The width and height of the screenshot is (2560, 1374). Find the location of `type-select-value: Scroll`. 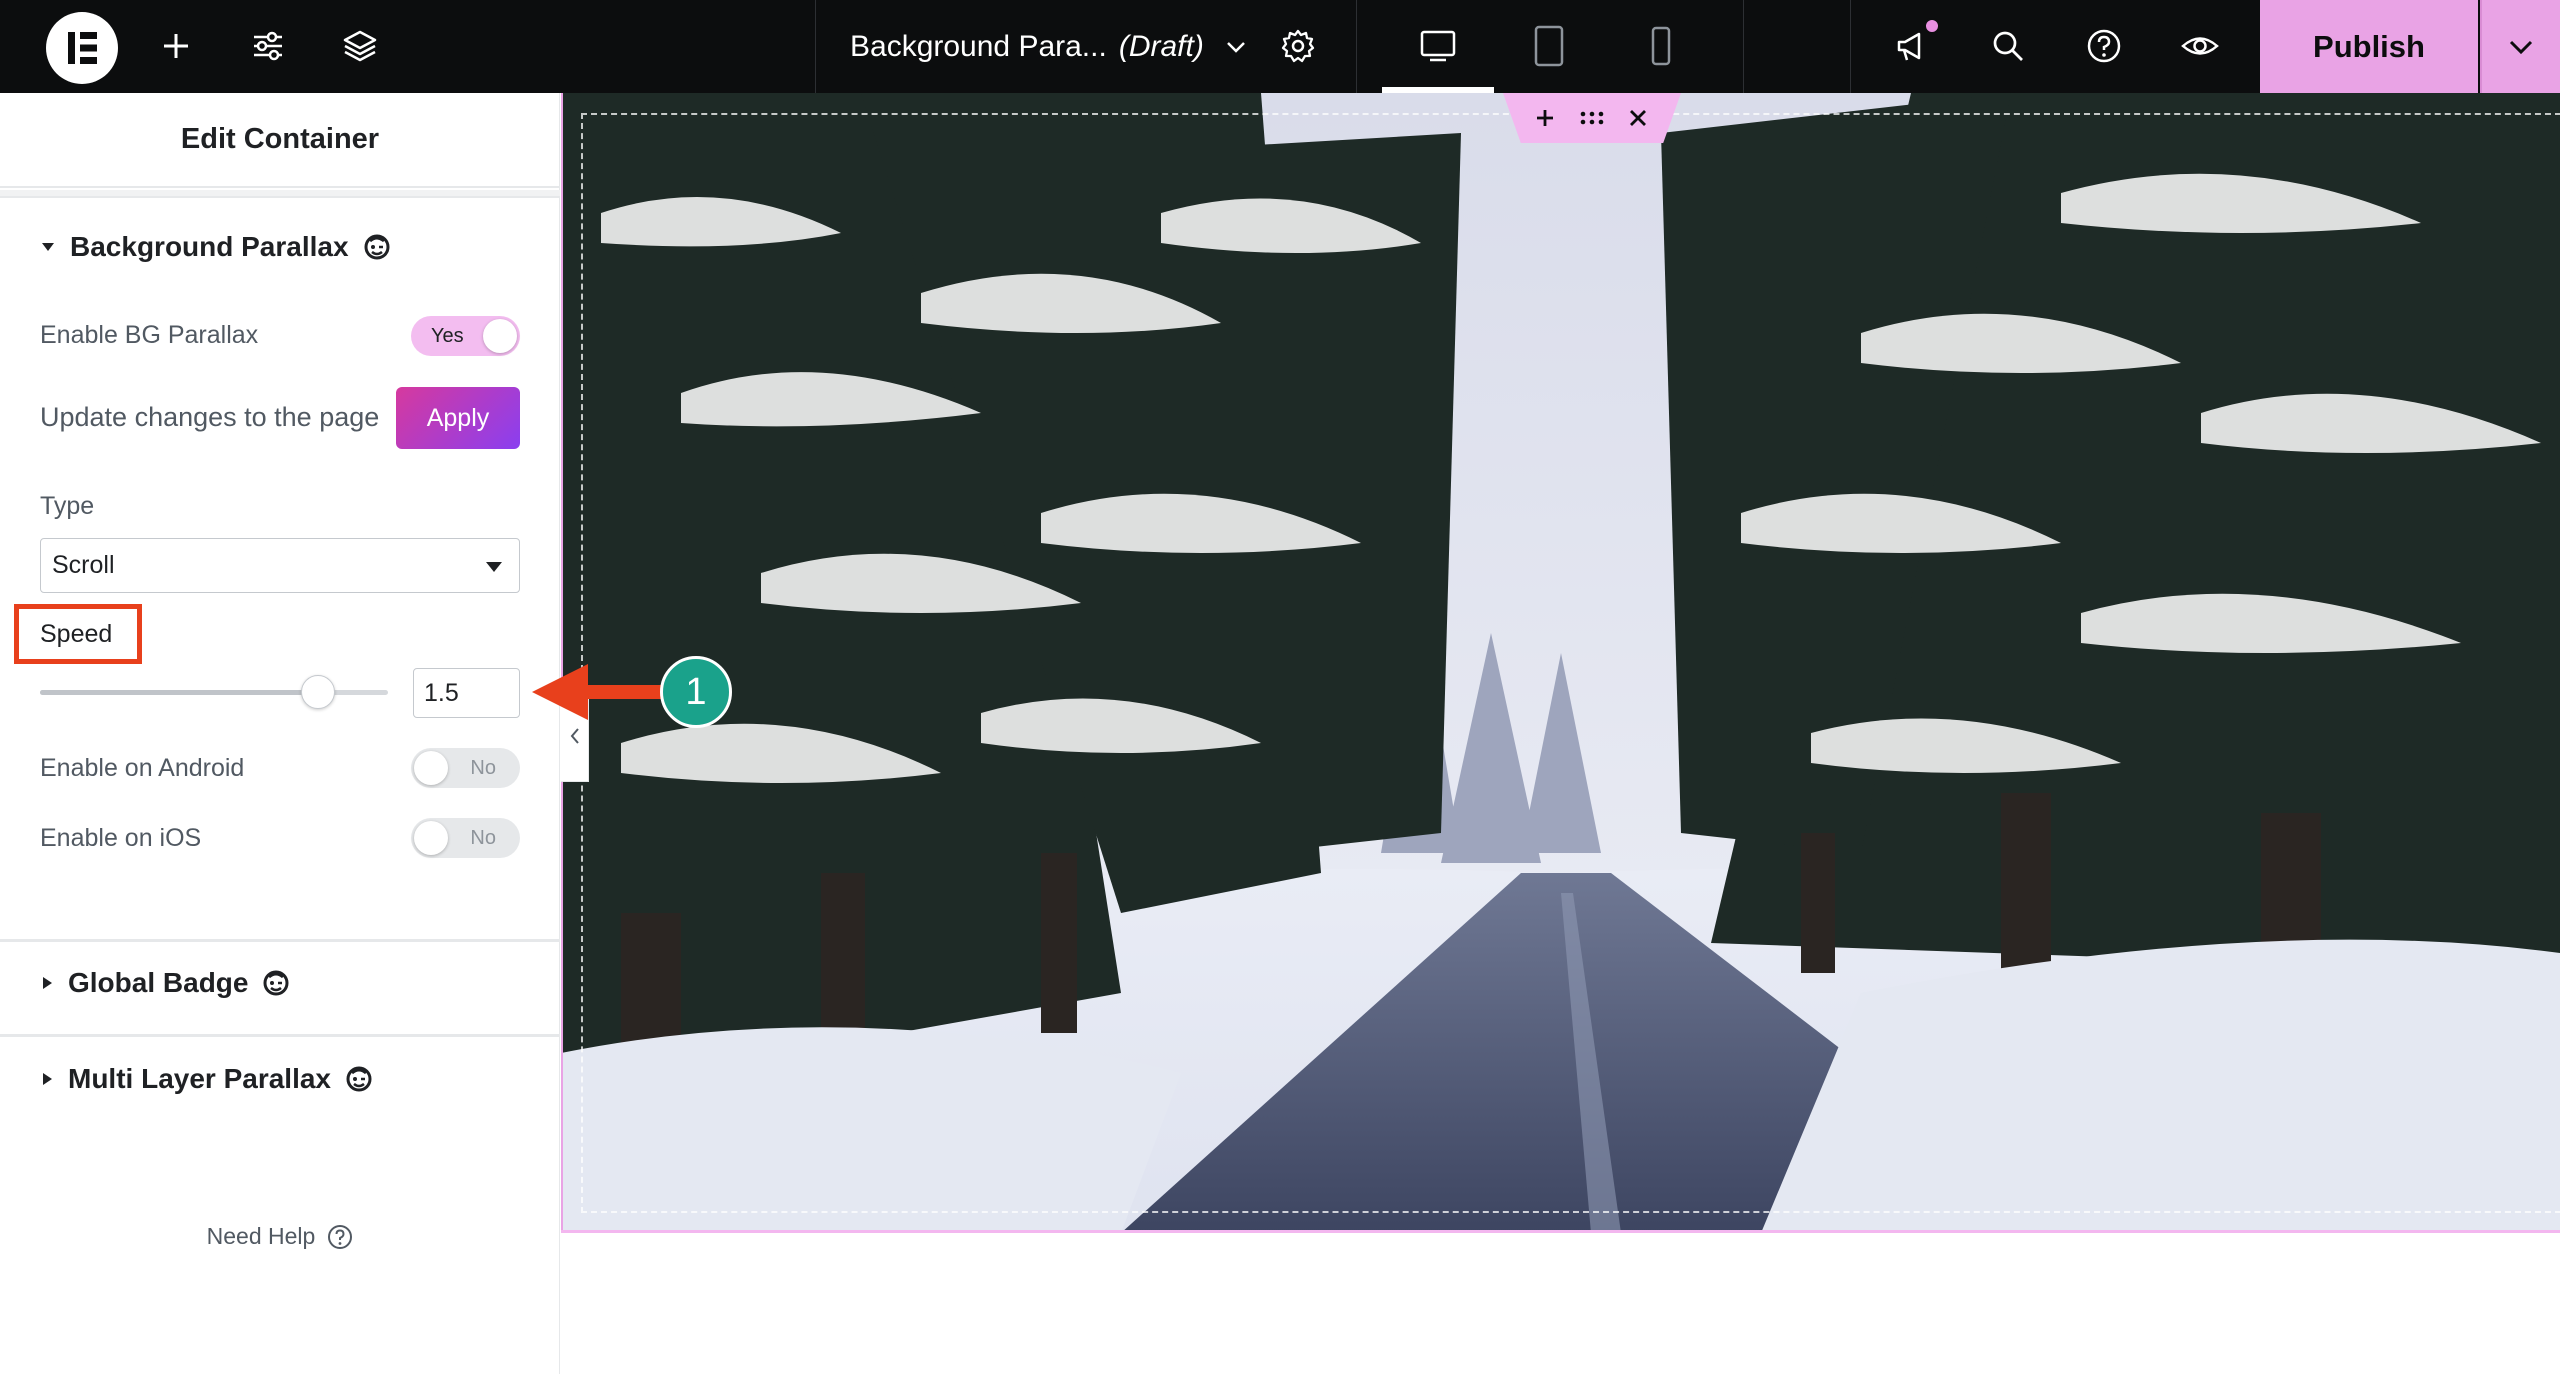

type-select-value: Scroll is located at coordinates (83, 565).